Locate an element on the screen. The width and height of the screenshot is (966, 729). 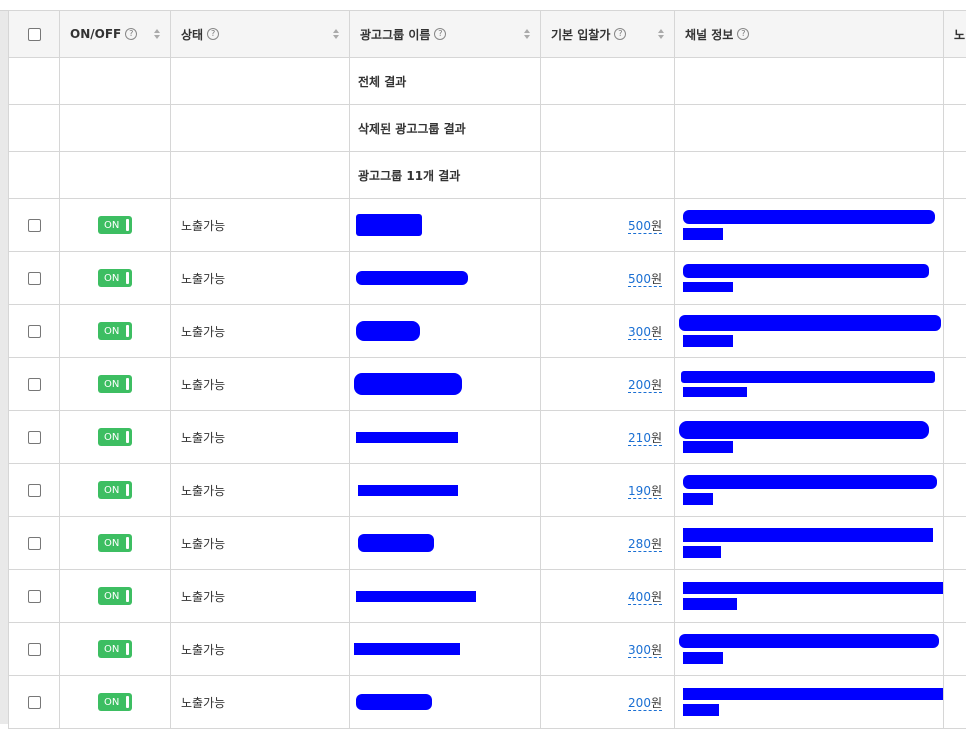
left-edge is located at coordinates (4, 362).